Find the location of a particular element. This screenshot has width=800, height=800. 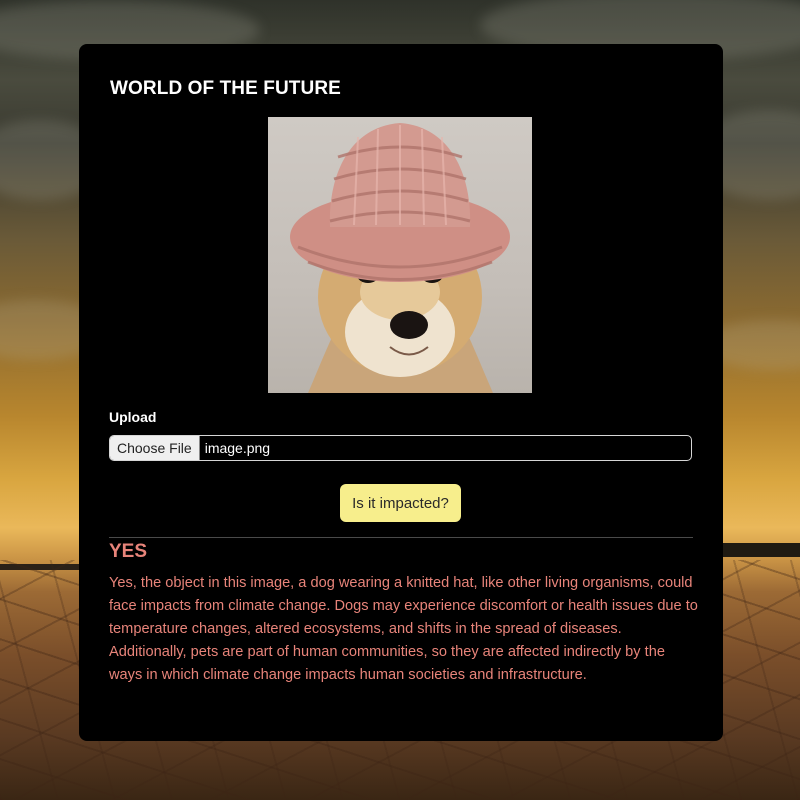

divider is located at coordinates (401, 537).